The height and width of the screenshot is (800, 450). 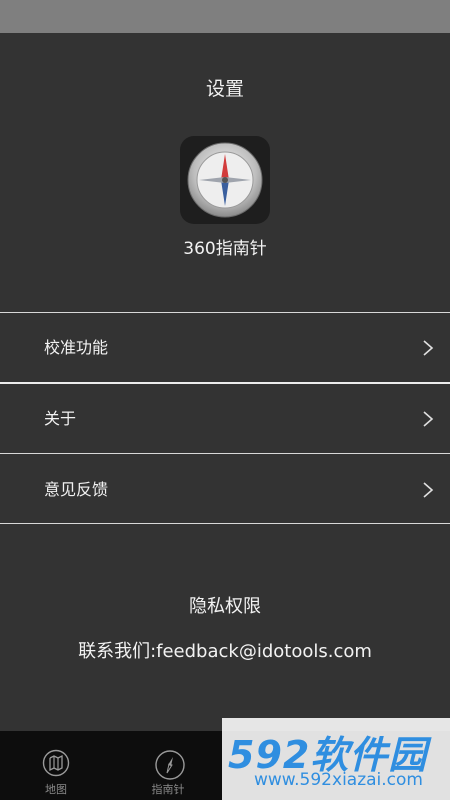 I want to click on tab-label: 指南针, so click(x=168, y=789).